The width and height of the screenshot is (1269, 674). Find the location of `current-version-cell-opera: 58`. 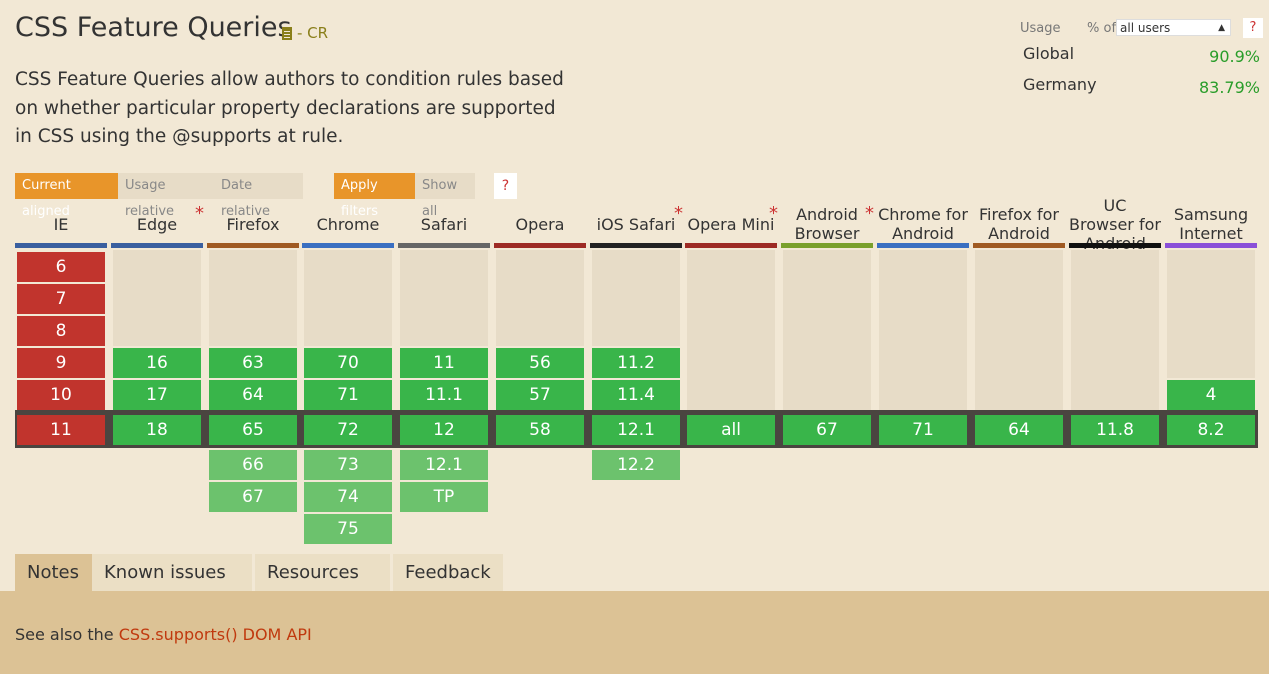

current-version-cell-opera: 58 is located at coordinates (540, 430).